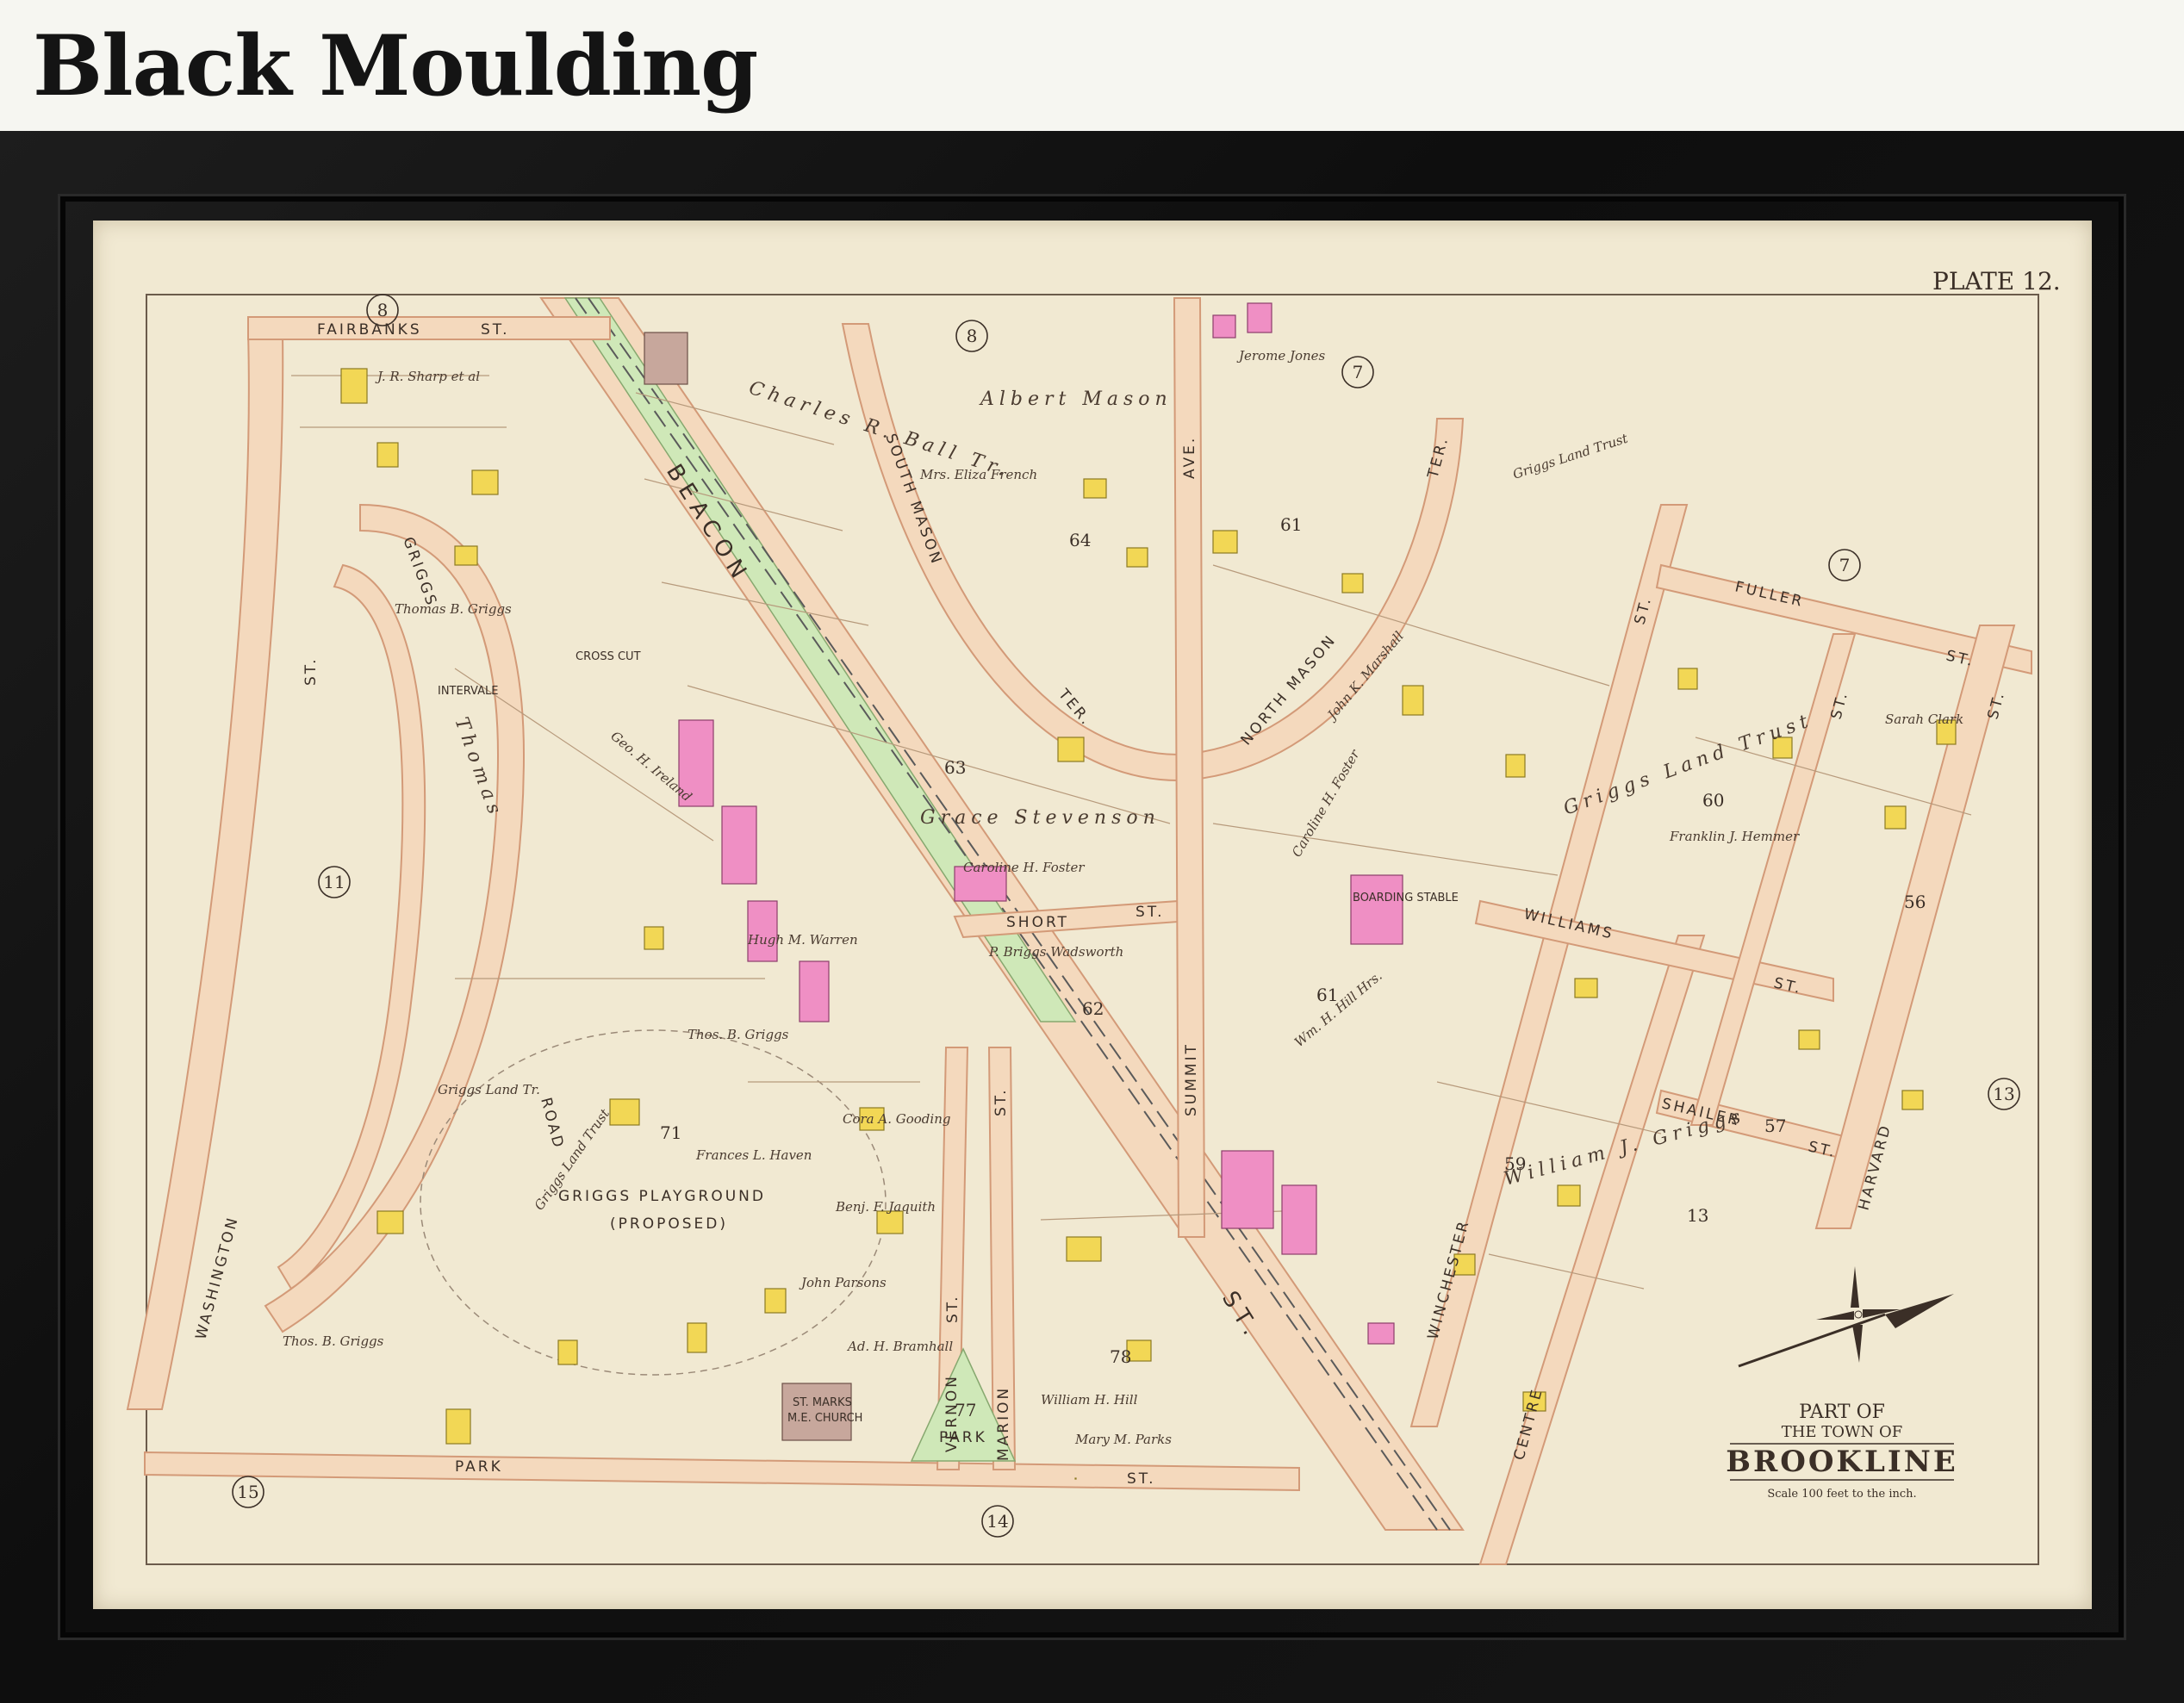 This screenshot has width=2184, height=1703. What do you see at coordinates (1842, 1412) in the screenshot?
I see `title-part-of: PART OF` at bounding box center [1842, 1412].